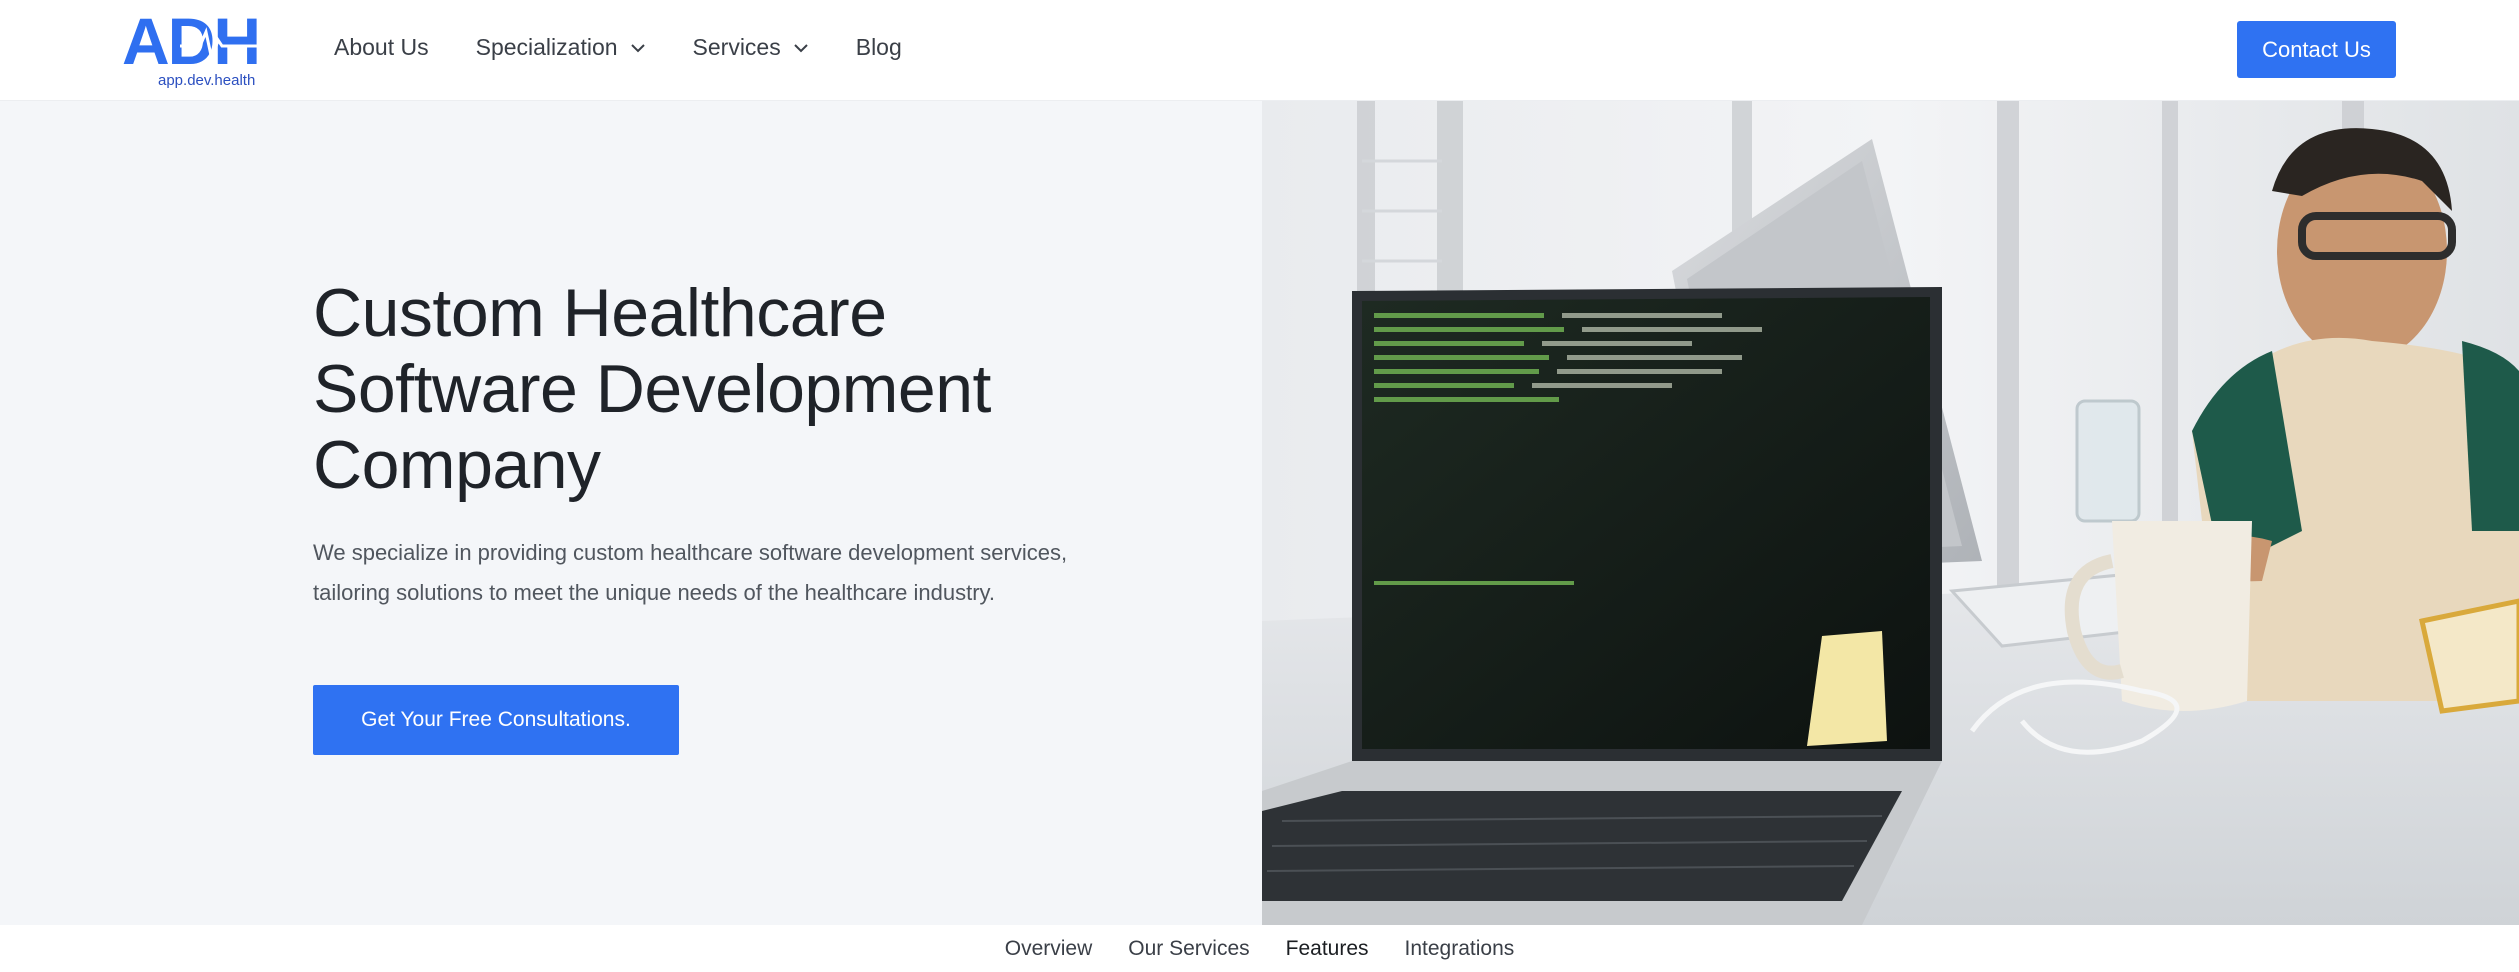 This screenshot has width=2519, height=972. What do you see at coordinates (2316, 49) in the screenshot?
I see `contact-us-button: Contact Us` at bounding box center [2316, 49].